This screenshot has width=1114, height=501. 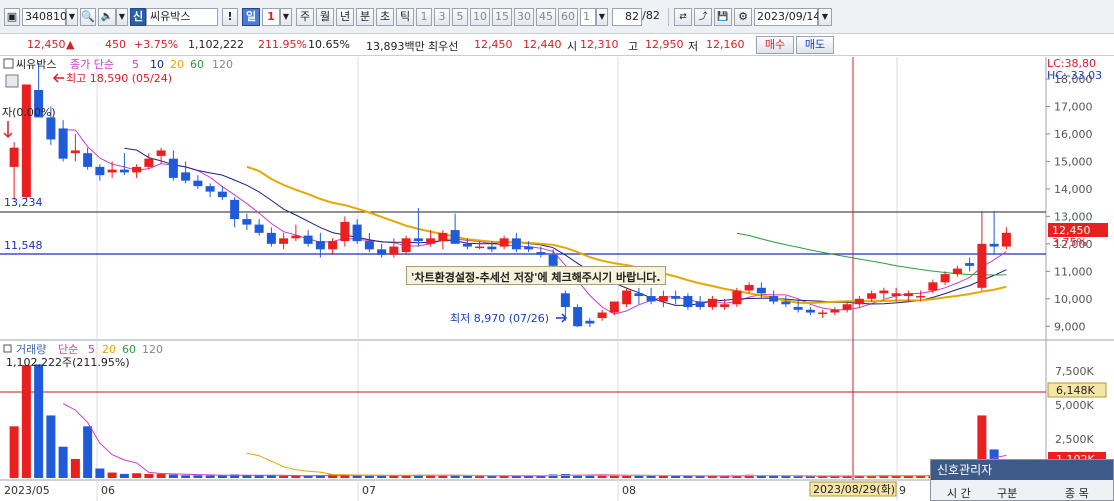 What do you see at coordinates (683, 17) in the screenshot?
I see `lock-icon: ⇄` at bounding box center [683, 17].